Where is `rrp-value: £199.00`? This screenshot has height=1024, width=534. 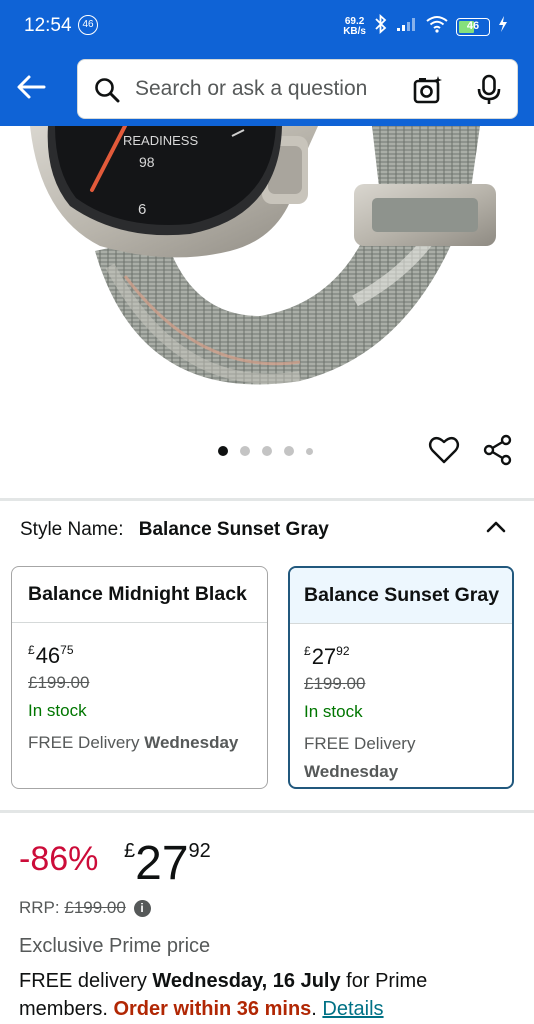
rrp-value: £199.00 is located at coordinates (95, 907).